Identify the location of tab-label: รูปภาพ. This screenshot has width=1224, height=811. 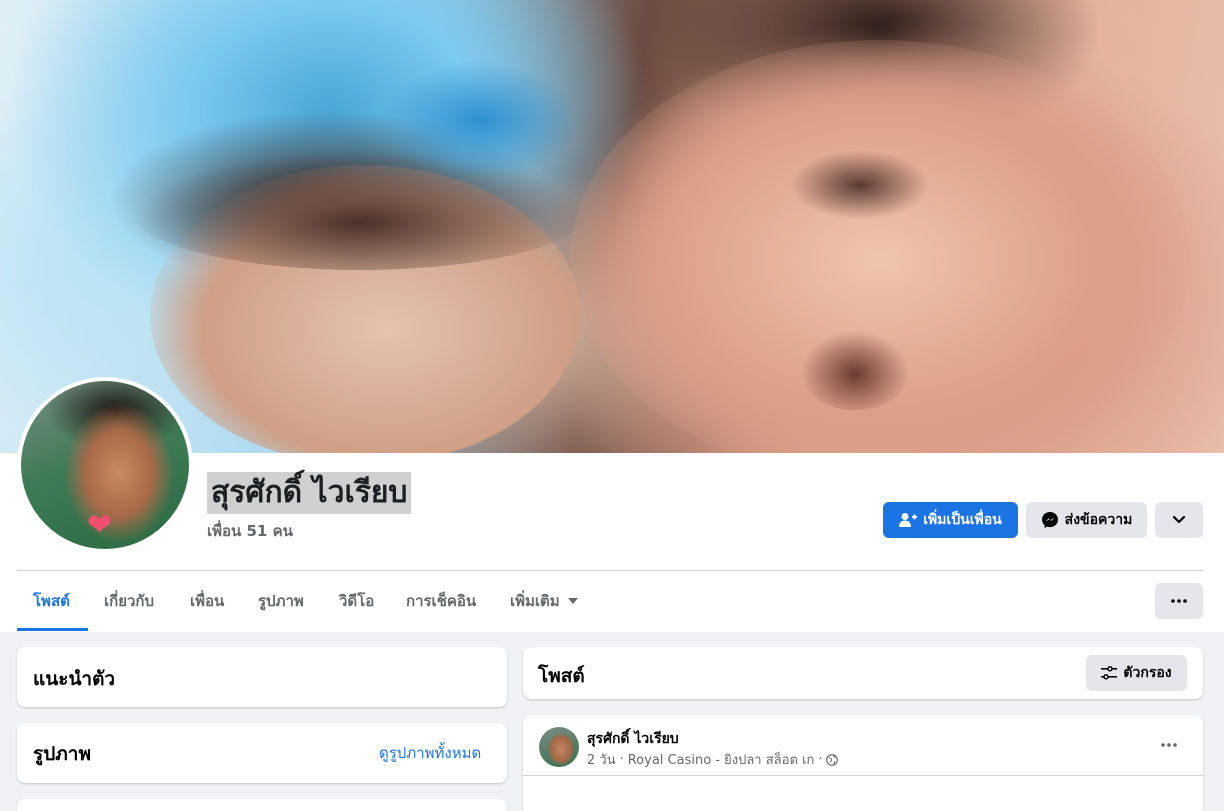
(281, 601).